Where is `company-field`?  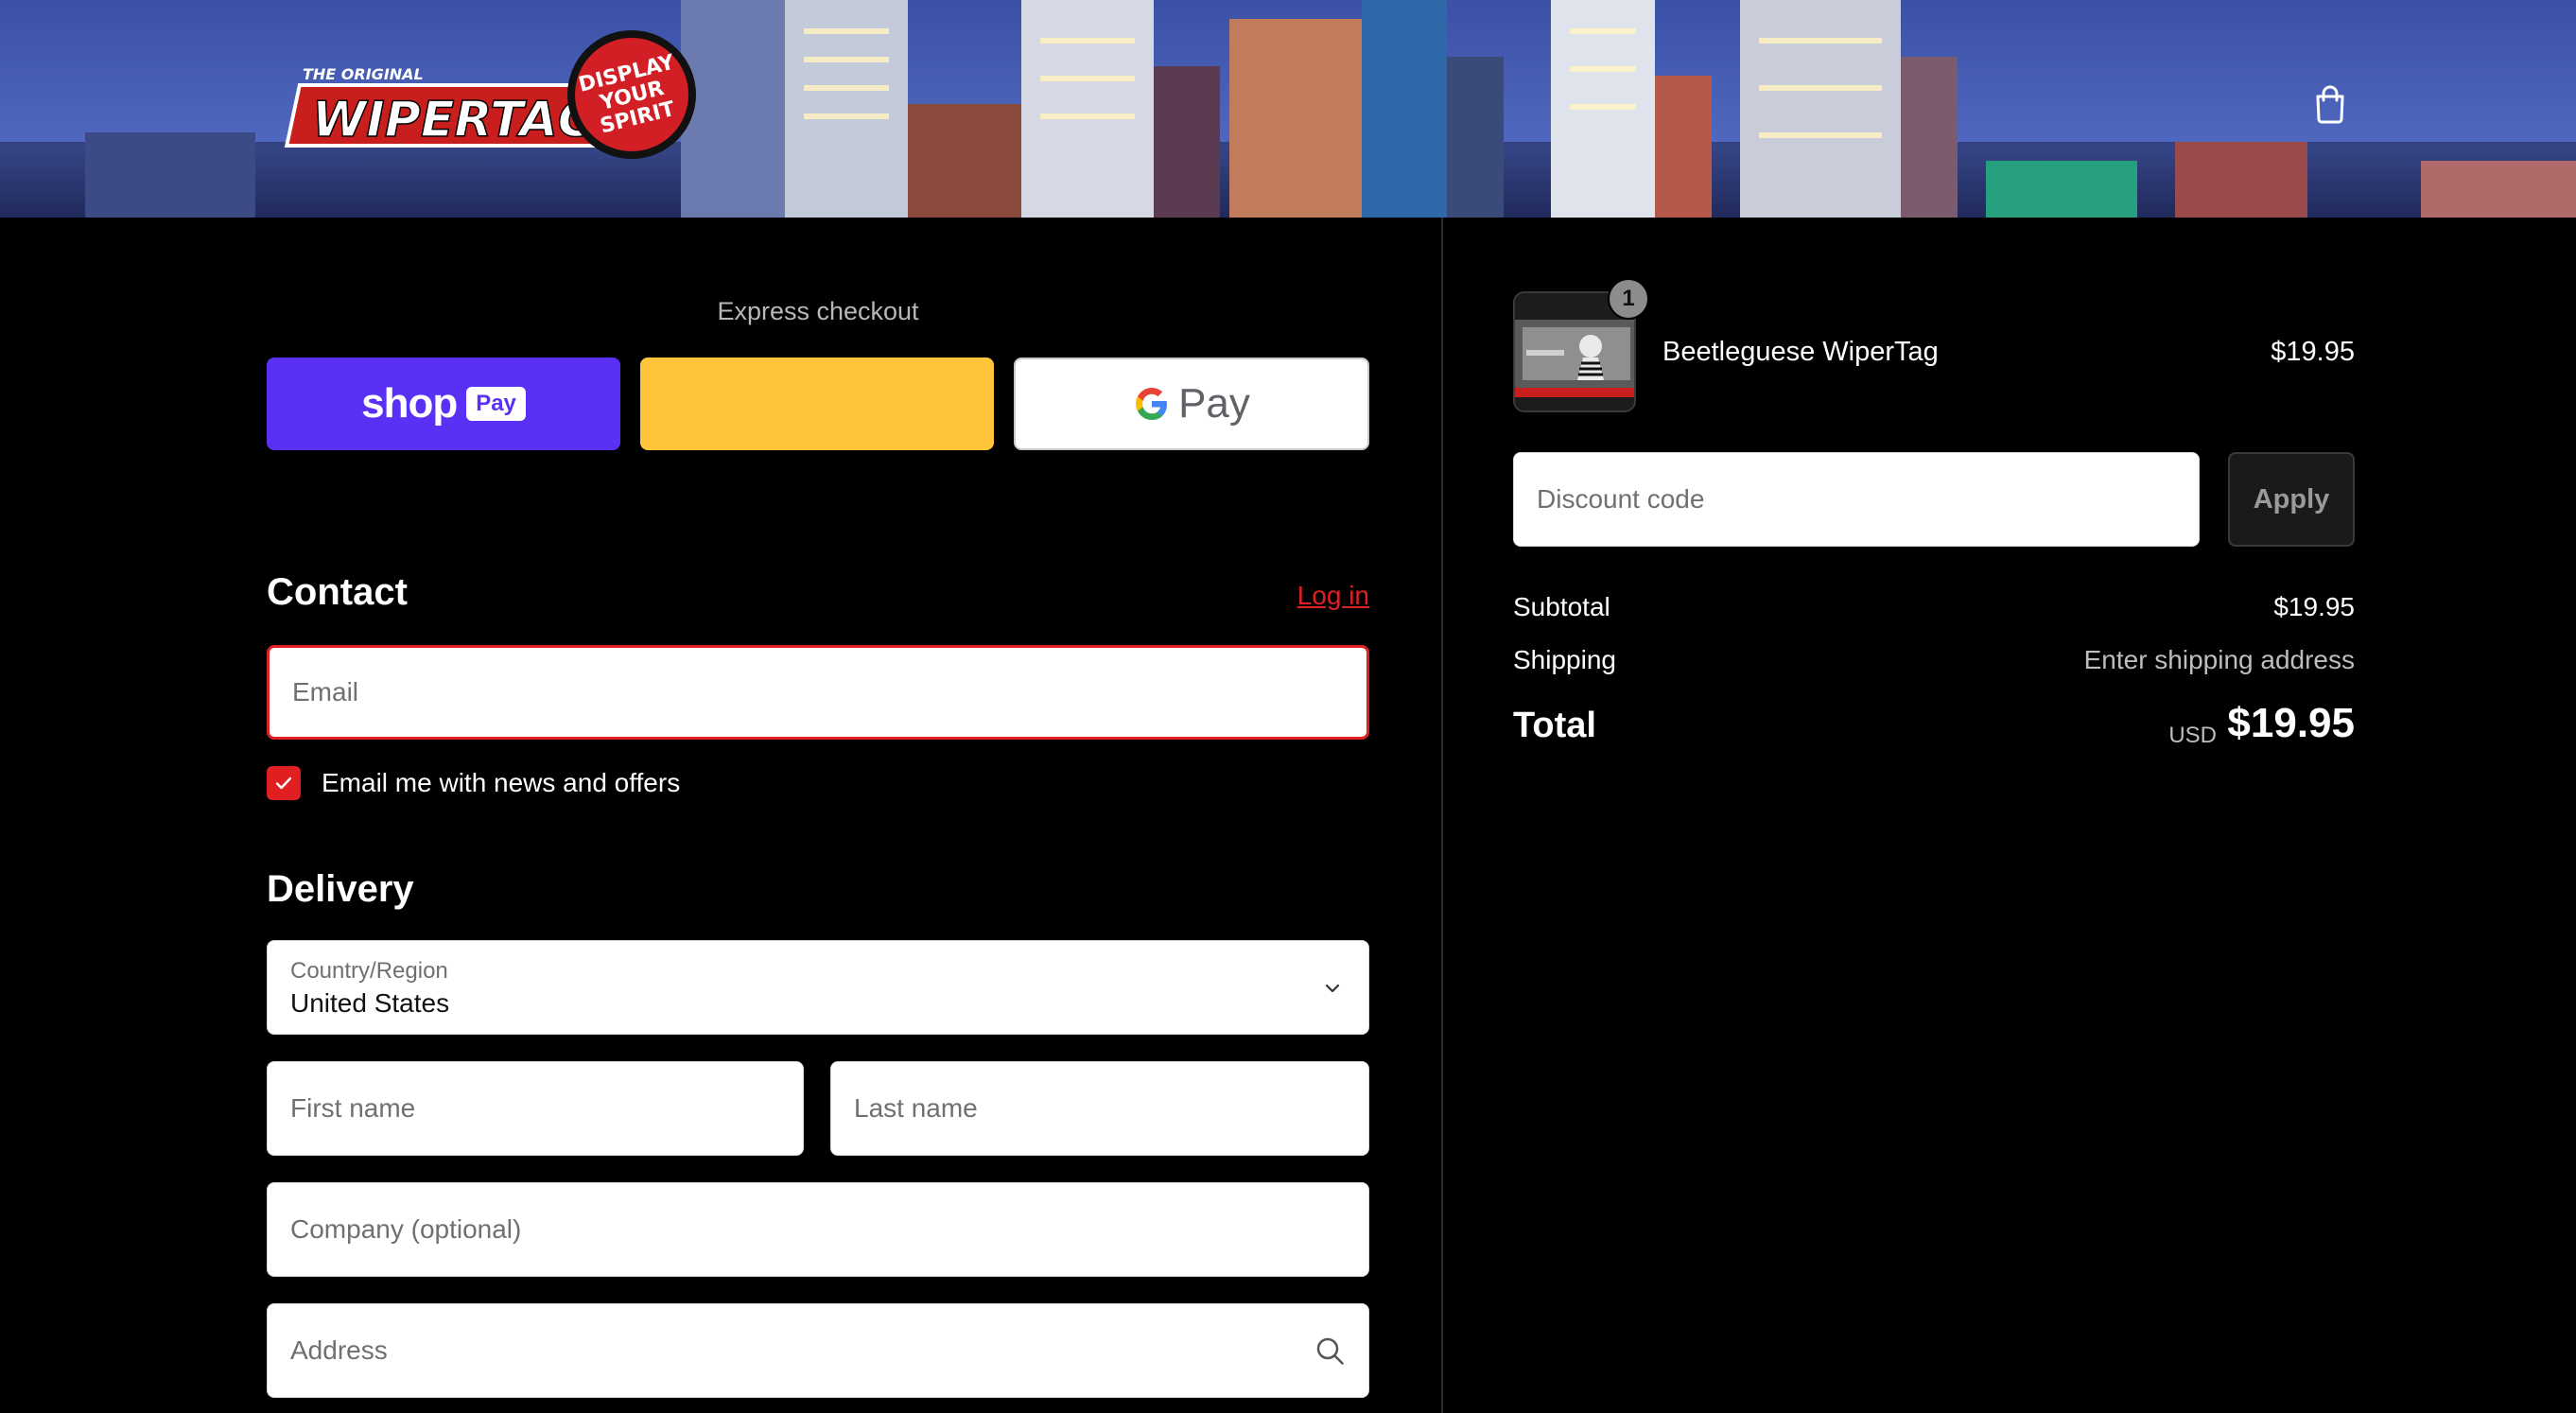 company-field is located at coordinates (818, 1229).